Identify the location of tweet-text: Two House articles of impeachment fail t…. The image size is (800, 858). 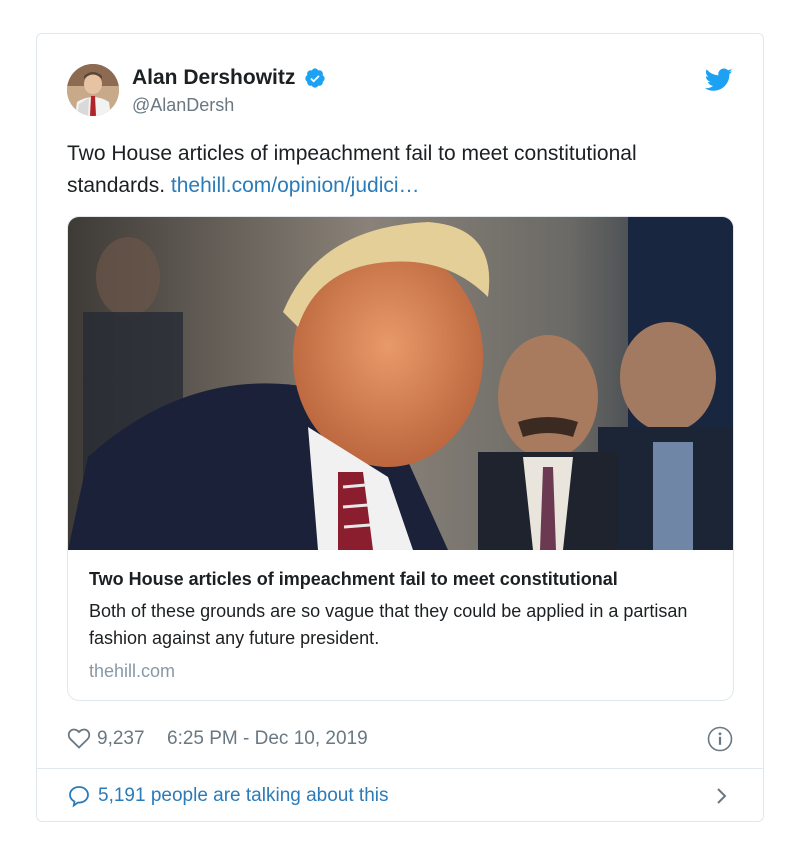
(397, 170).